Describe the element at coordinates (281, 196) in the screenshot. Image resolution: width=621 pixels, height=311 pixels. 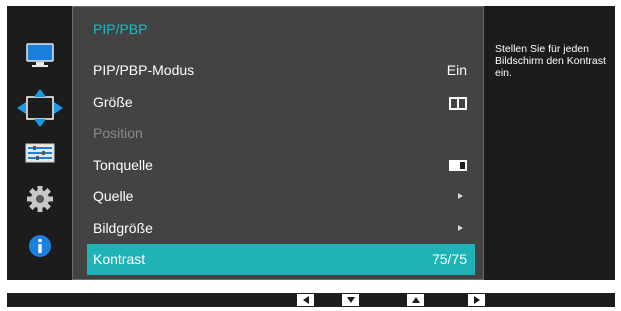
I see `menu-item-source: Quelle` at that location.